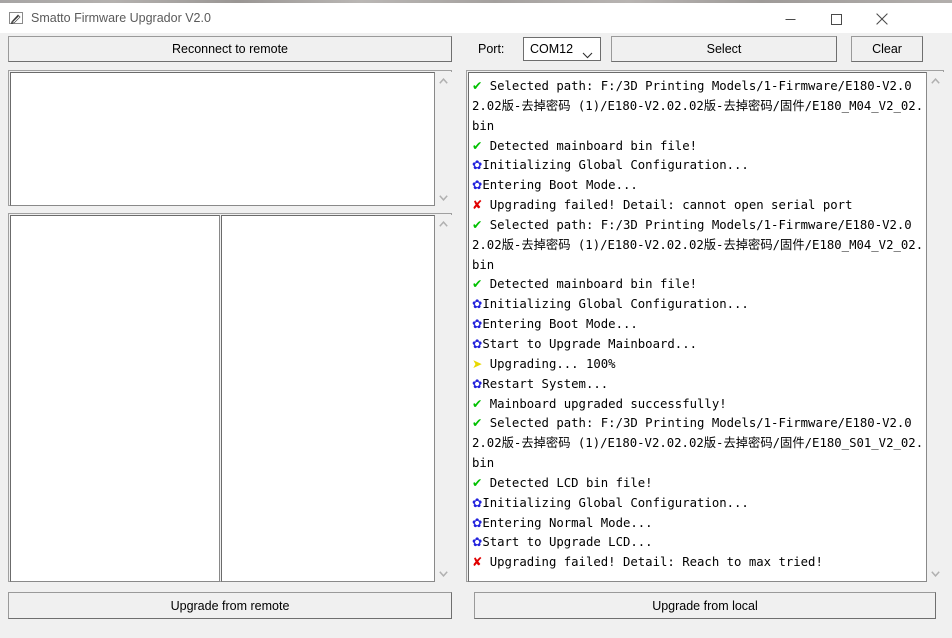  What do you see at coordinates (724, 49) in the screenshot?
I see `select-button: Select` at bounding box center [724, 49].